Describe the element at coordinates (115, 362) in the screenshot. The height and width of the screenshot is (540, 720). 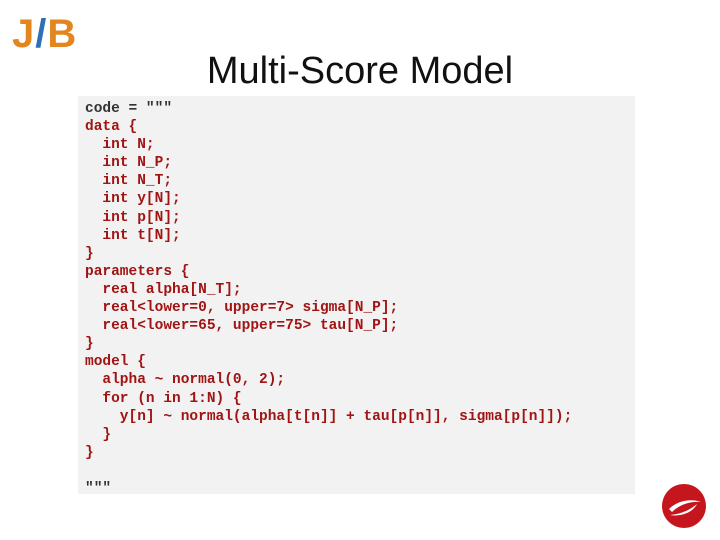
I see `code-line: model {` at that location.